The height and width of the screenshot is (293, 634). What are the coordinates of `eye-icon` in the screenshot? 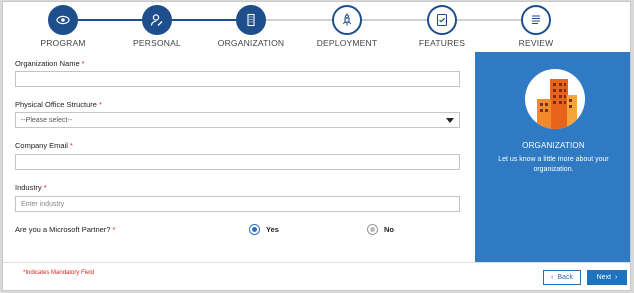 It's located at (63, 20).